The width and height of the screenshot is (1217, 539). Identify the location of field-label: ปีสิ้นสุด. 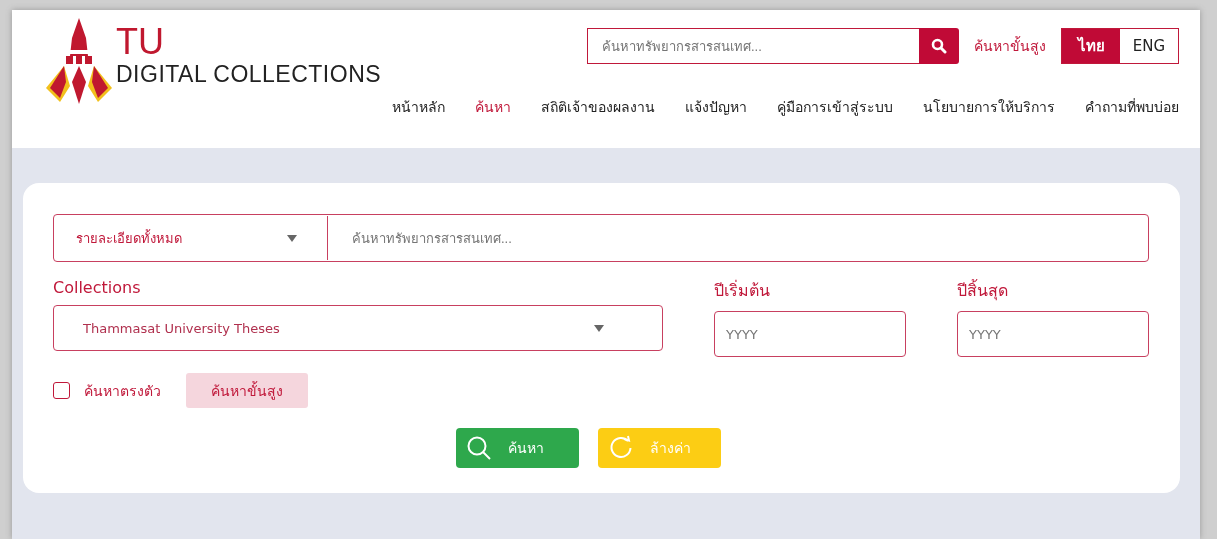
(983, 290).